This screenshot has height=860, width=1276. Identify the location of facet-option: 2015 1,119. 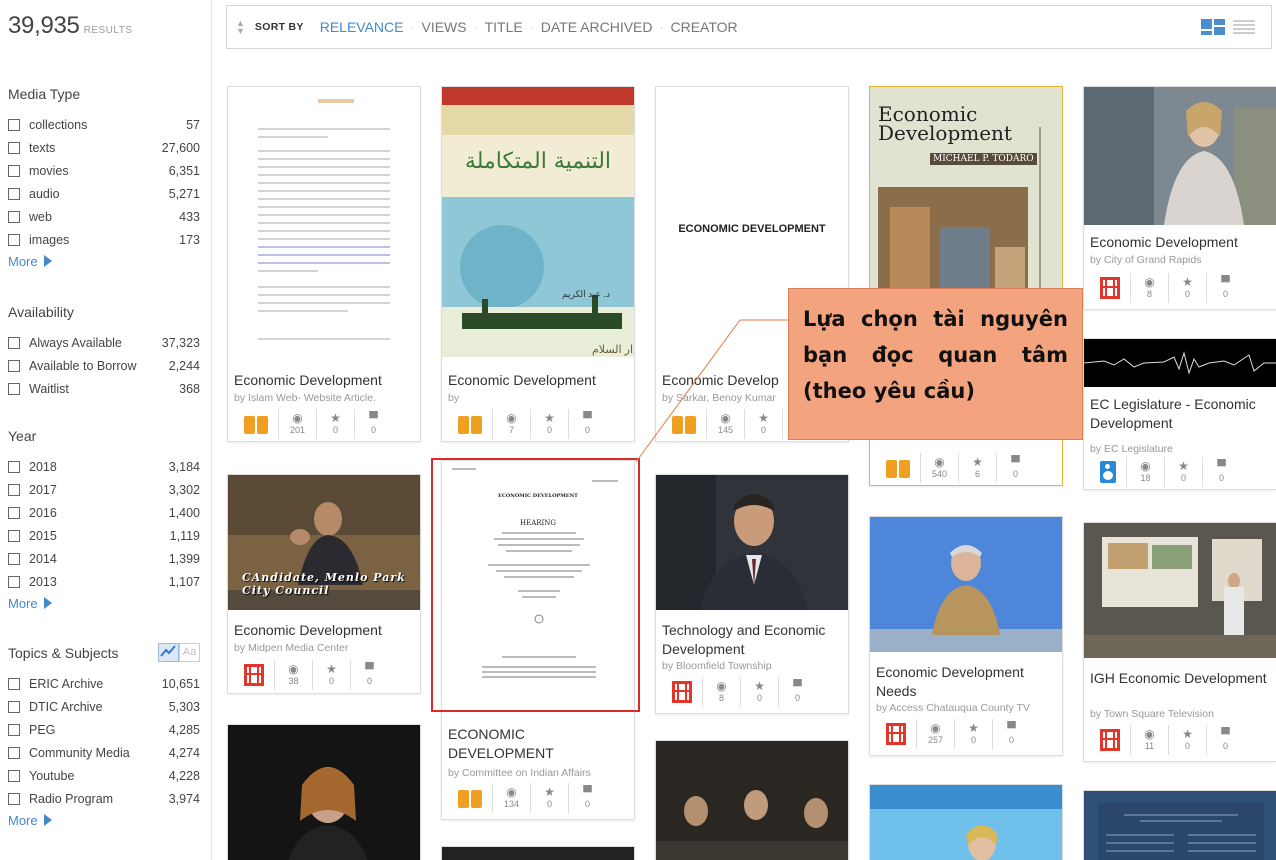
(104, 535).